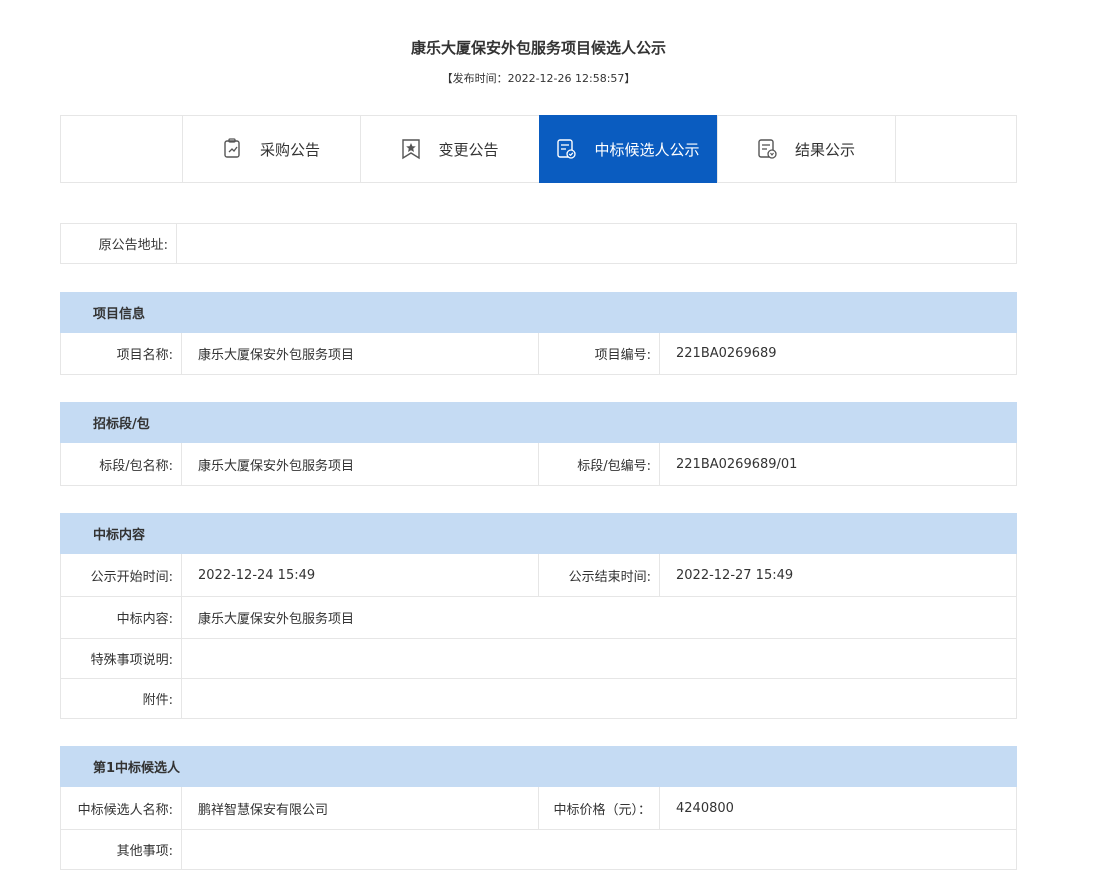 This screenshot has width=1100, height=881. What do you see at coordinates (360, 464) in the screenshot?
I see `section-name-value: 康乐大厦保安外包服务项目` at bounding box center [360, 464].